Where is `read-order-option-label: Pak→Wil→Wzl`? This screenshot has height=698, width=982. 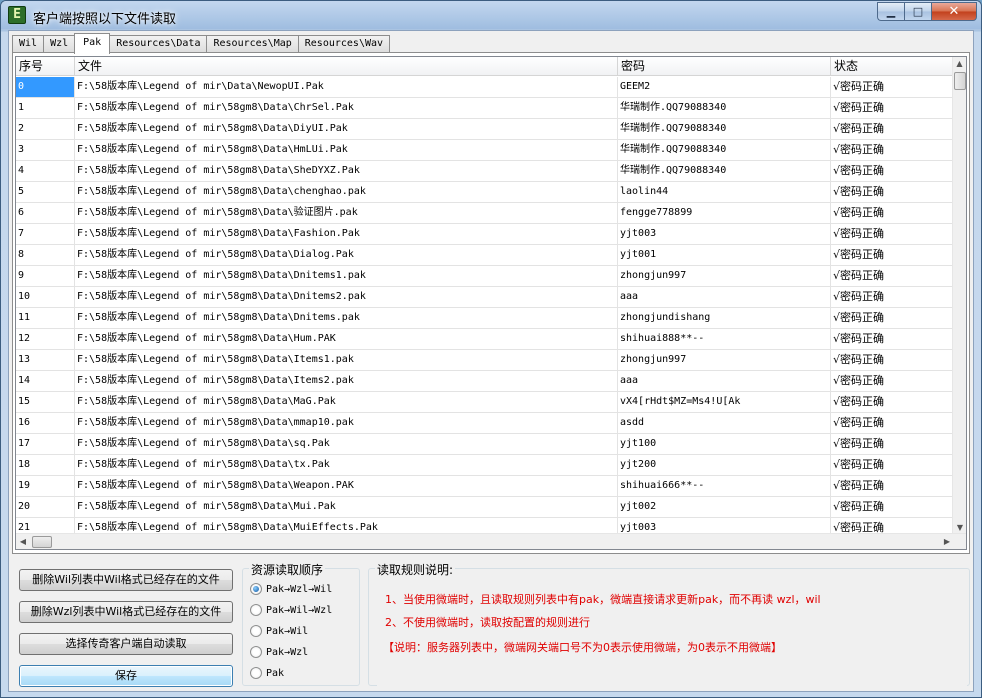 read-order-option-label: Pak→Wil→Wzl is located at coordinates (299, 610).